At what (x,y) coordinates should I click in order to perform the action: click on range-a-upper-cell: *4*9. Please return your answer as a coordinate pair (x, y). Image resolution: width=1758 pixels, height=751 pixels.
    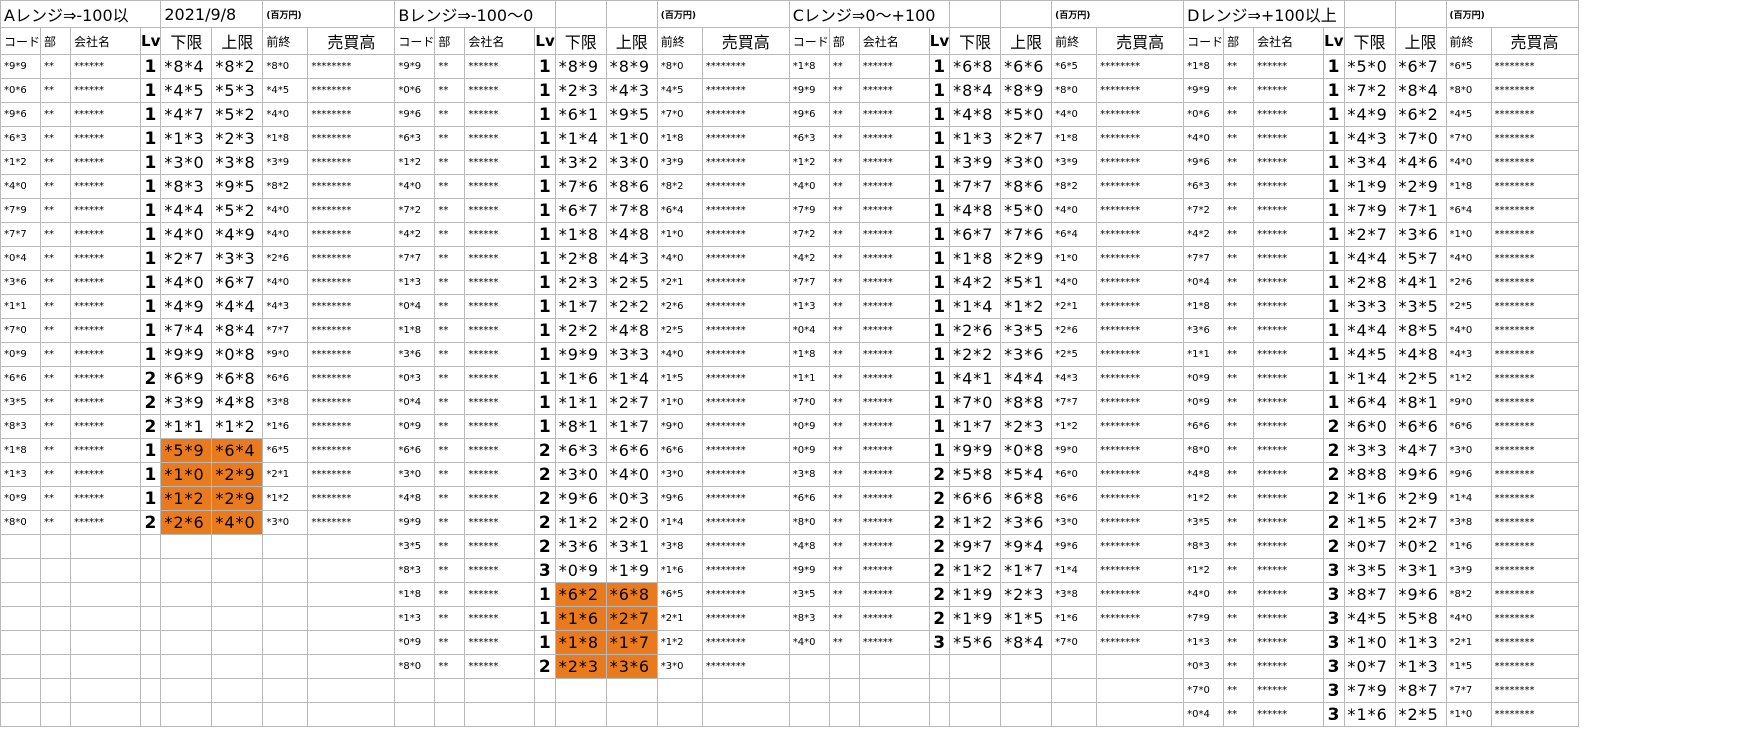
    Looking at the image, I should click on (237, 234).